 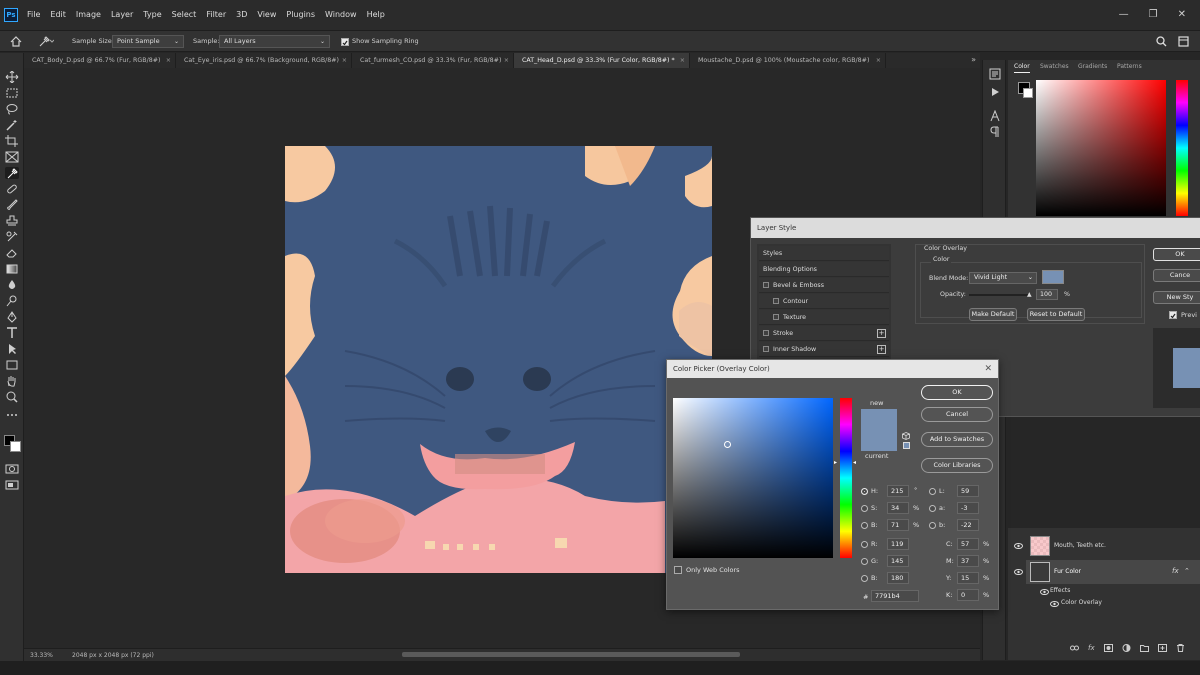 I want to click on style-item-bevel-emboss: Bevel & Emboss, so click(x=824, y=285).